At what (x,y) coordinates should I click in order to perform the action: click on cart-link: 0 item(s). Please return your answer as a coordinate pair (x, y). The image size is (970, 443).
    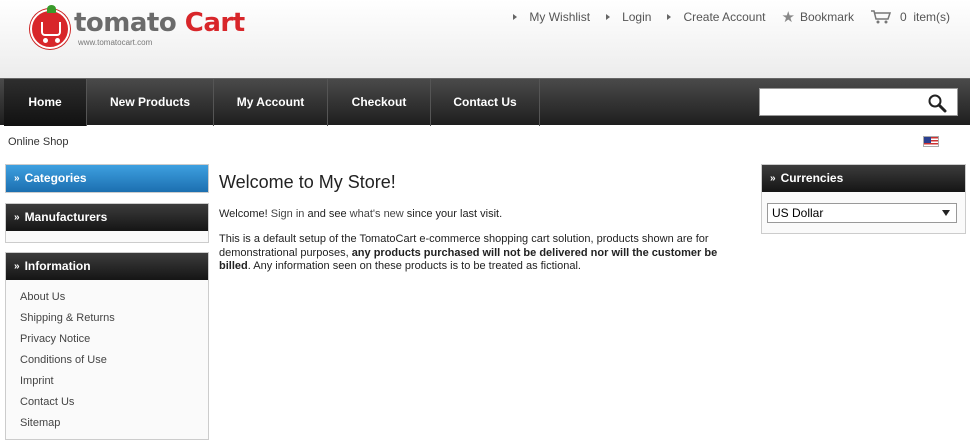
    Looking at the image, I should click on (910, 17).